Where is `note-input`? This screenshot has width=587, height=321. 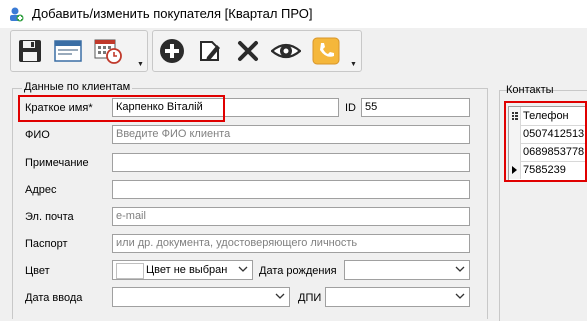 note-input is located at coordinates (291, 162).